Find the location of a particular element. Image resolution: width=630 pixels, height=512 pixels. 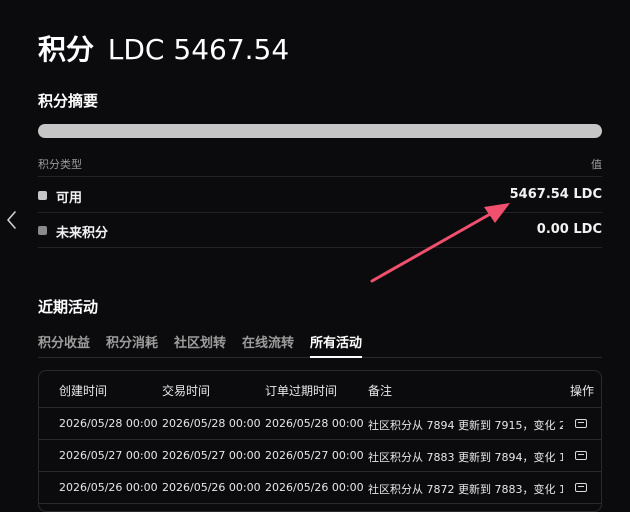

type-column-label: 积分类型 is located at coordinates (60, 164).